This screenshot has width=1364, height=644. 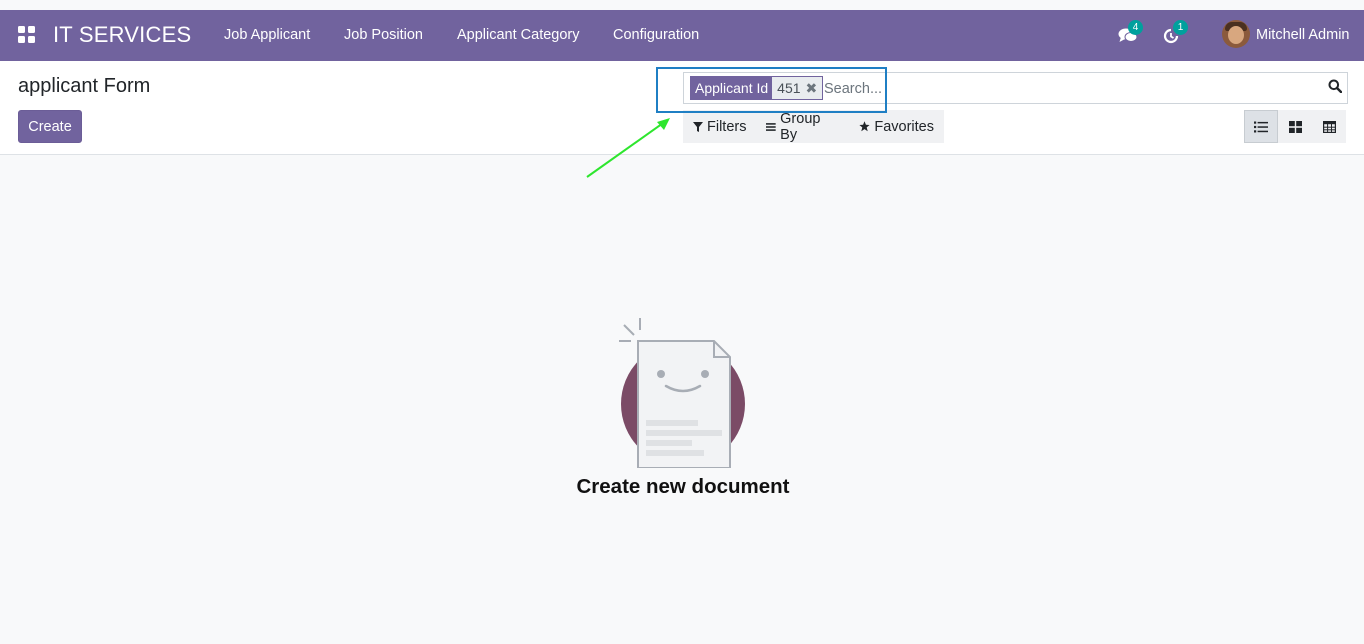 What do you see at coordinates (656, 35) in the screenshot?
I see `menu-configuration: Configuration` at bounding box center [656, 35].